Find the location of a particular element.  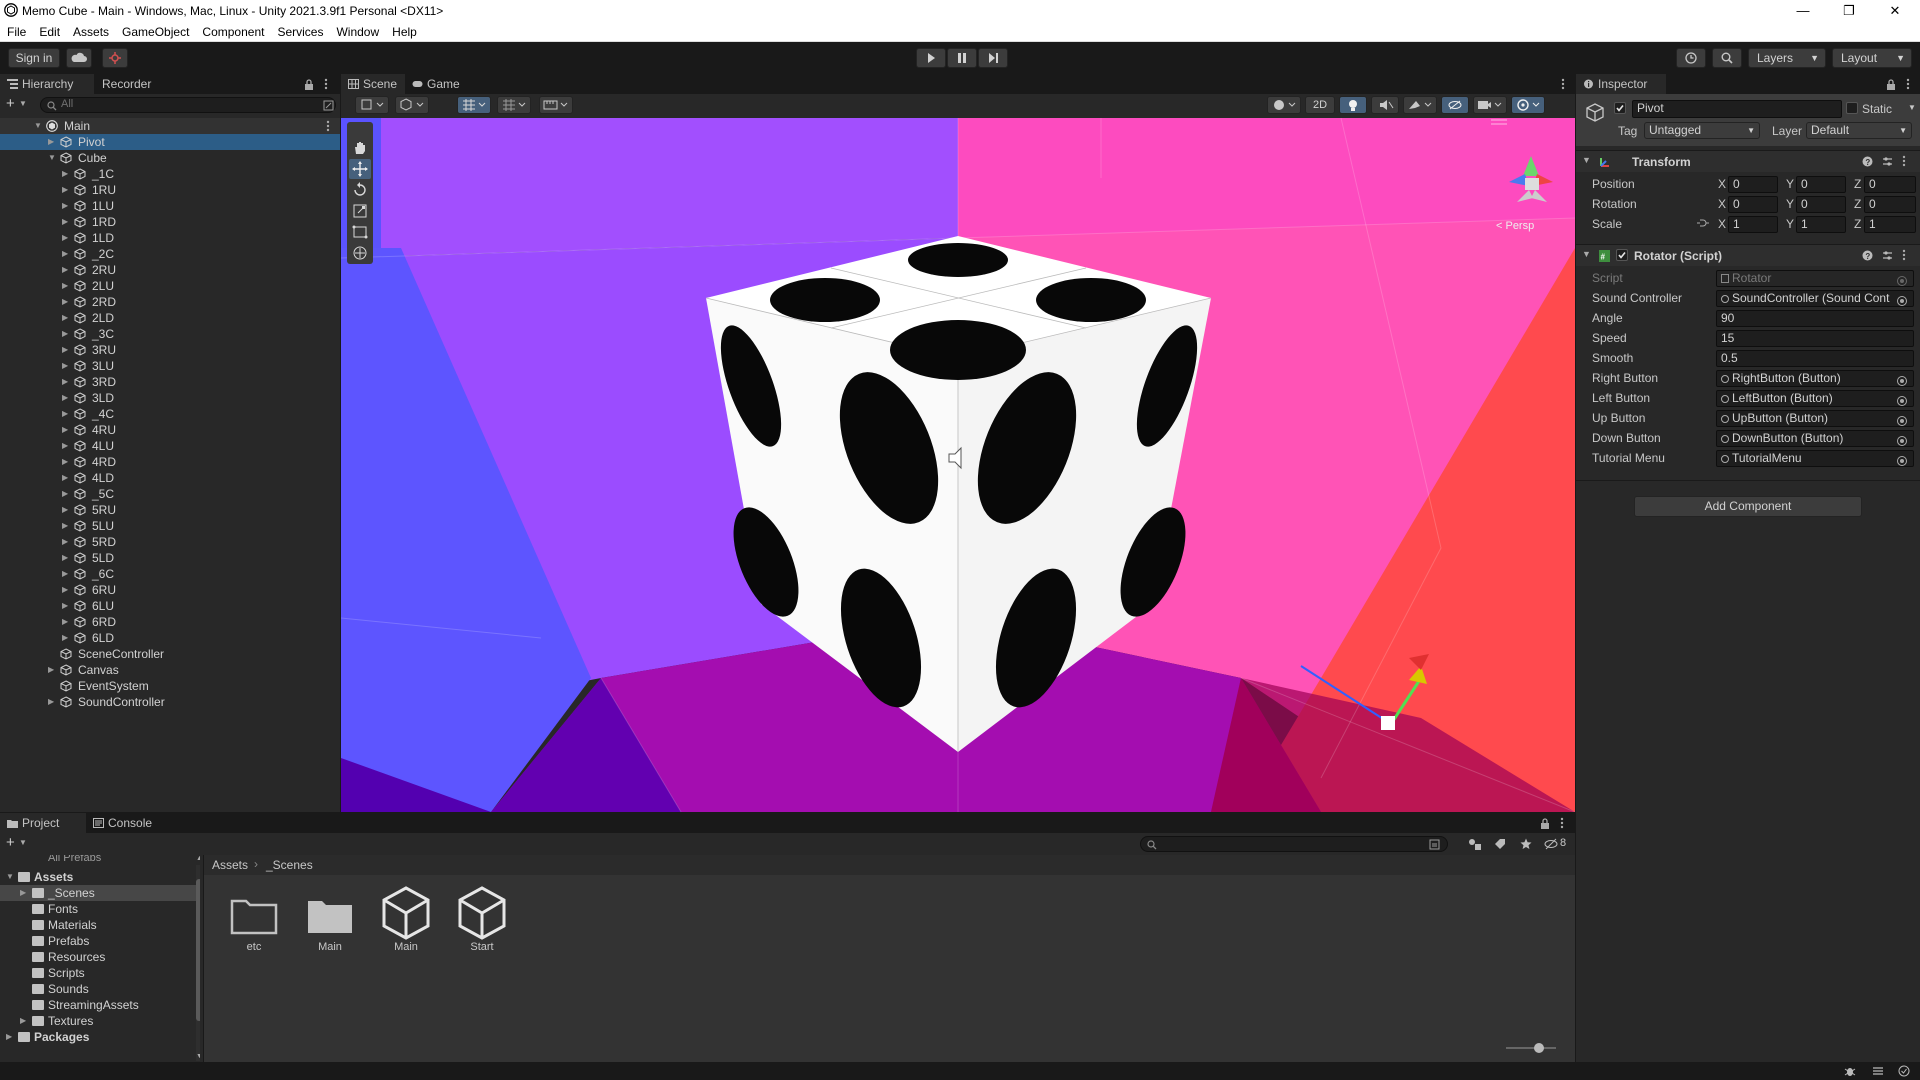

audio-toggle is located at coordinates (1385, 105).